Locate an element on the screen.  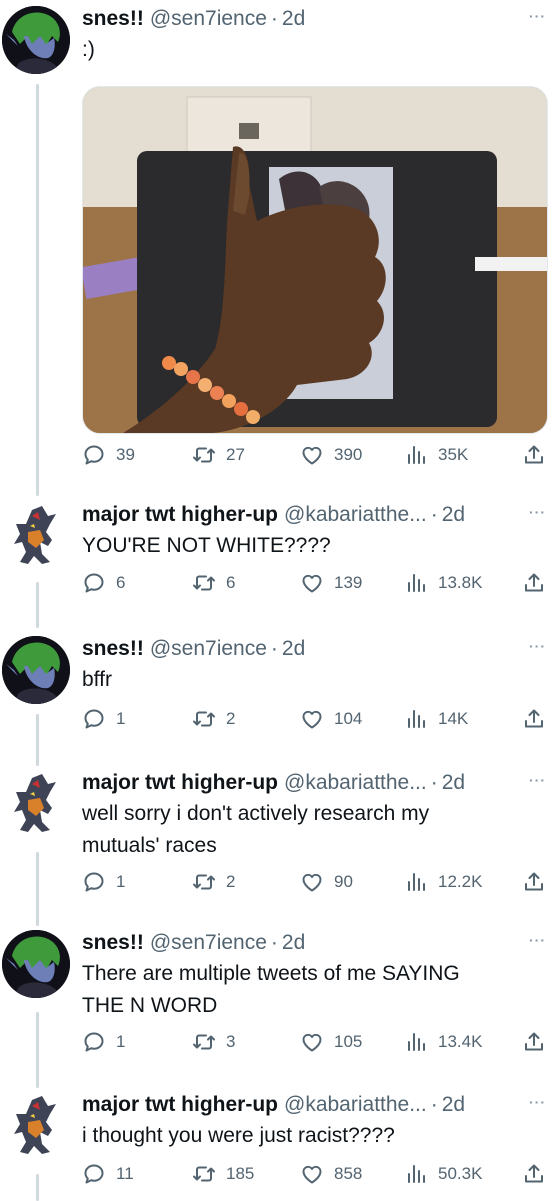
tweet-actions: 6 6 139 13.8K is located at coordinates (314, 583).